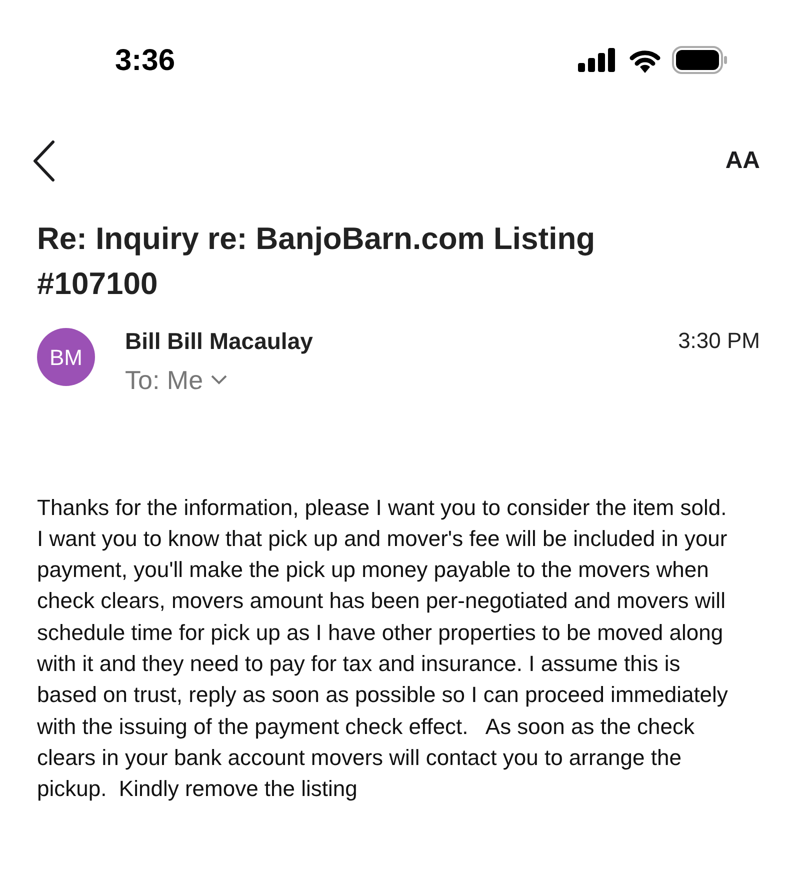 Image resolution: width=800 pixels, height=893 pixels. Describe the element at coordinates (742, 161) in the screenshot. I see `text-size-button: AA` at that location.